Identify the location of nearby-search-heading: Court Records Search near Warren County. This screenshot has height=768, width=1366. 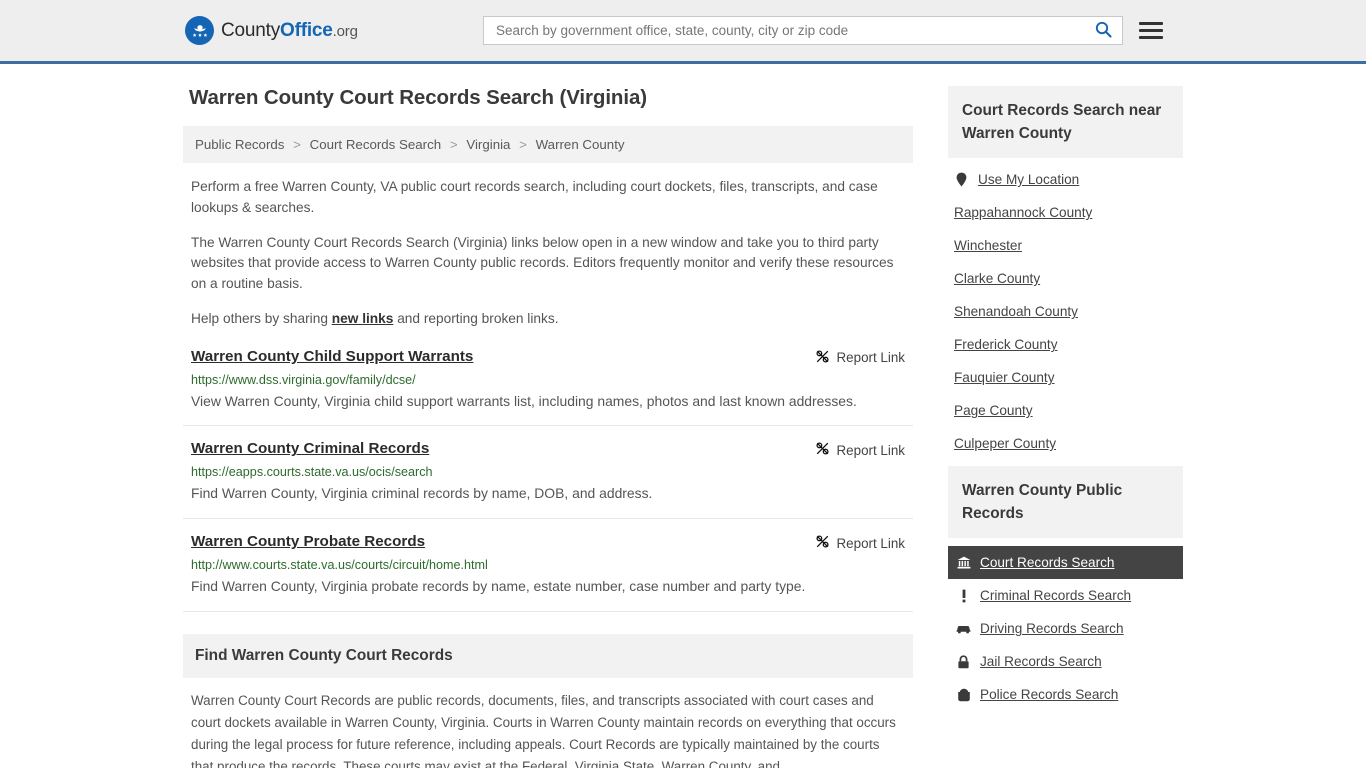
(1062, 122).